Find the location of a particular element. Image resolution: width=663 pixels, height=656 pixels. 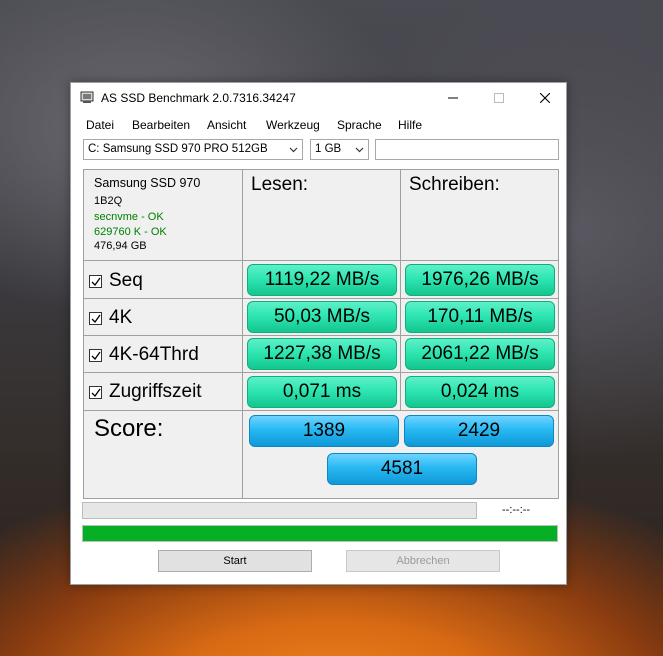

row-4k64-label: 4K-64Thrd is located at coordinates (144, 355).